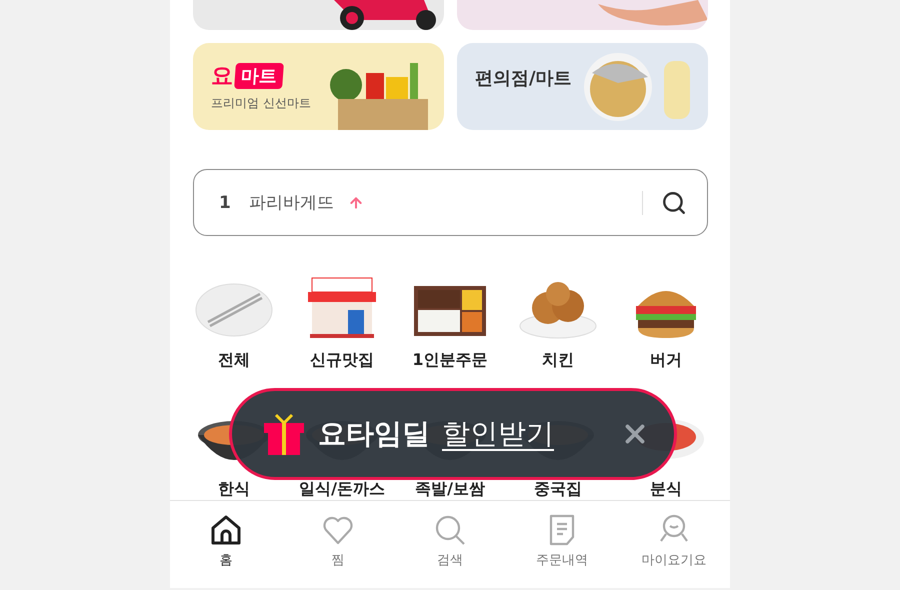 The image size is (900, 590). I want to click on nav-tab: 주문내역, so click(562, 544).